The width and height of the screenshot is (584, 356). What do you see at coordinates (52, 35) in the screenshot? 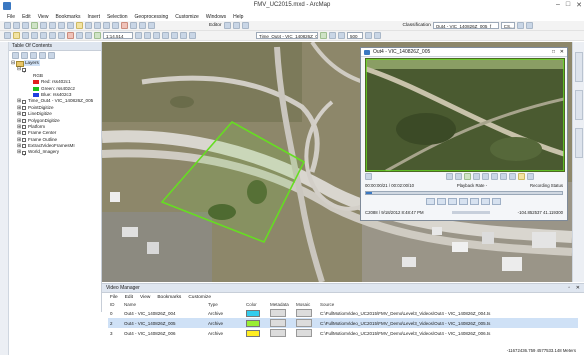
I see `copy-icon` at bounding box center [52, 35].